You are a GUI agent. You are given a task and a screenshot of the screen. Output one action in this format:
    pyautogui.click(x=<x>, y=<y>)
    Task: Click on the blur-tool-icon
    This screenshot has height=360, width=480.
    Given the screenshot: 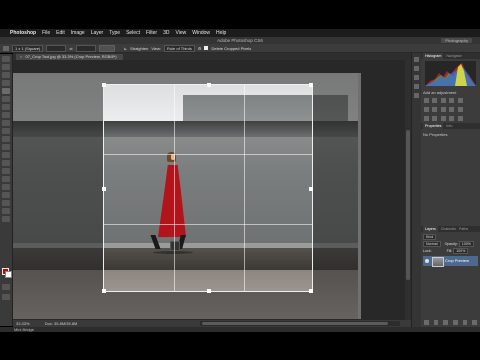 What is the action you would take?
    pyautogui.click(x=6, y=155)
    